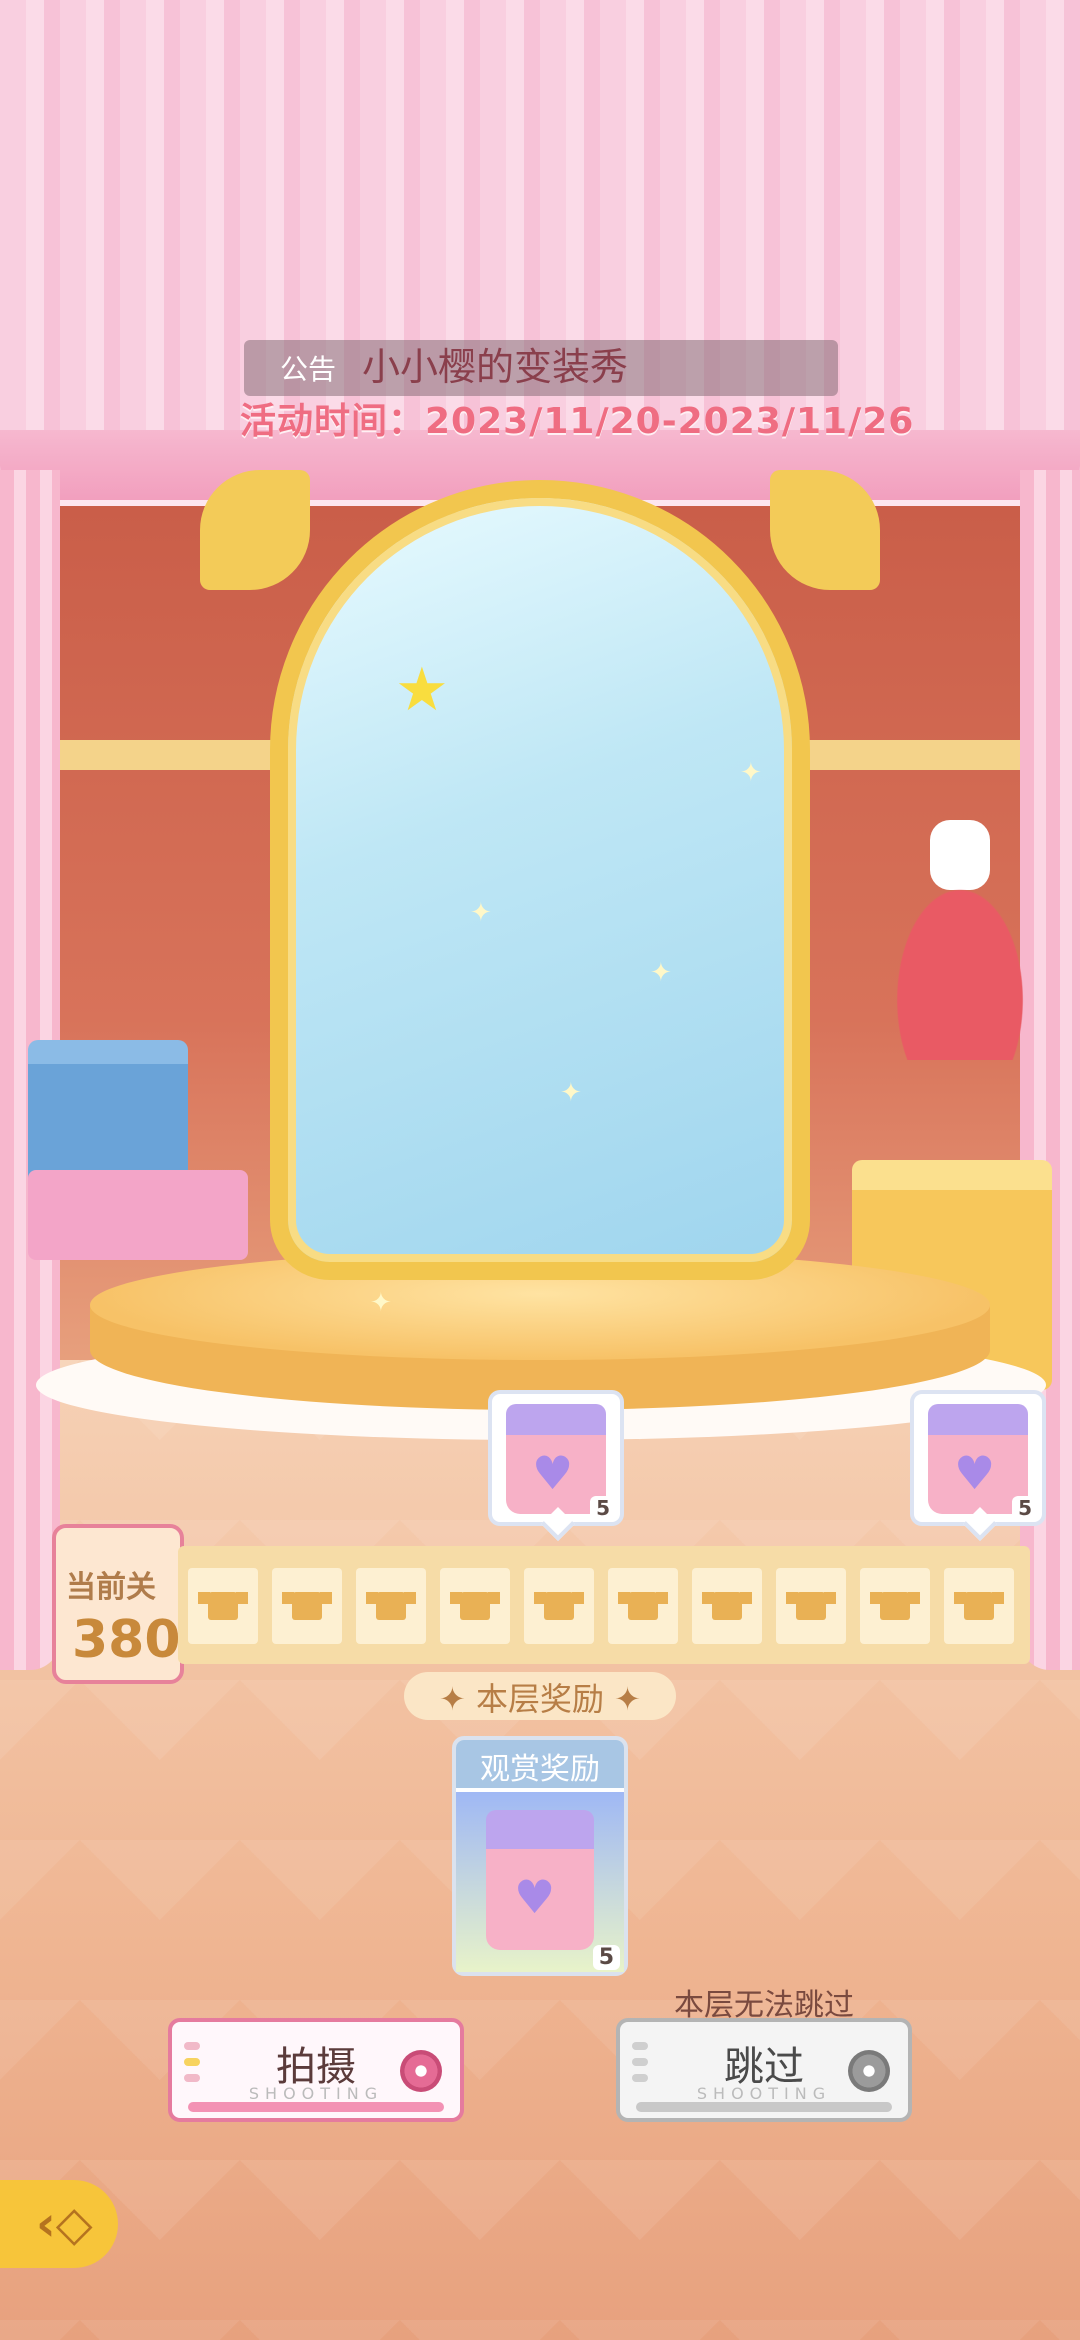  Describe the element at coordinates (540, 1769) in the screenshot. I see `view-reward-title: 观赏奖励` at that location.